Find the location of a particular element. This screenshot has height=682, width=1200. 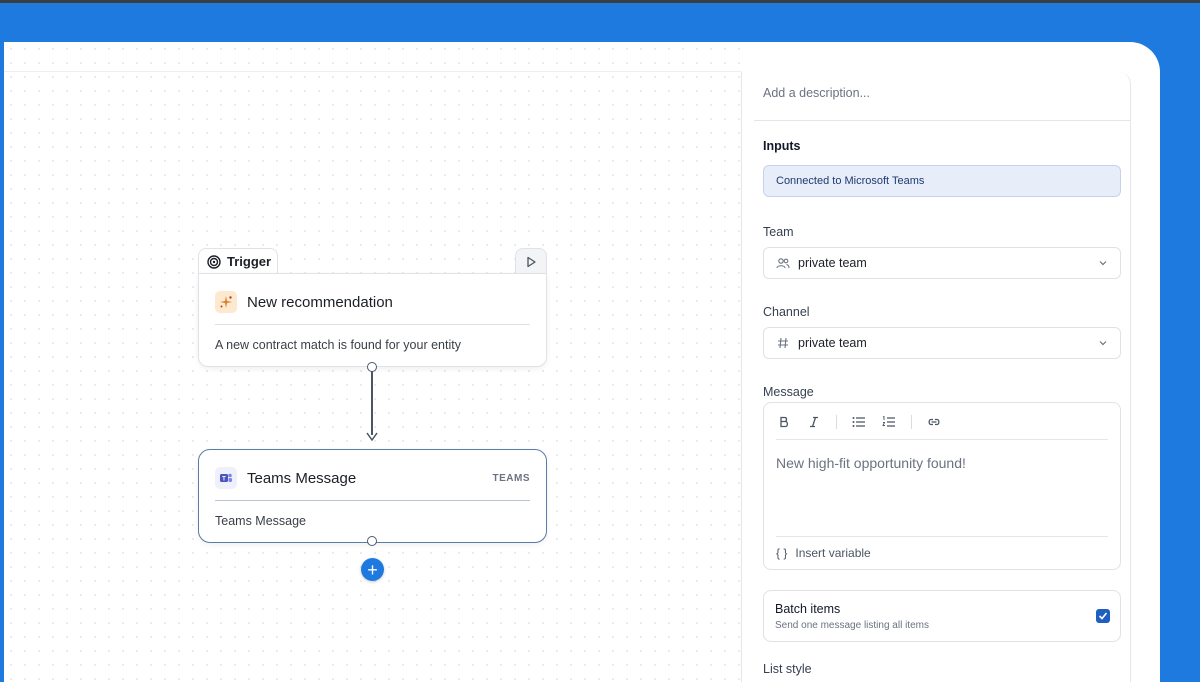

insert-variable-button: { } Insert variable is located at coordinates (823, 553).